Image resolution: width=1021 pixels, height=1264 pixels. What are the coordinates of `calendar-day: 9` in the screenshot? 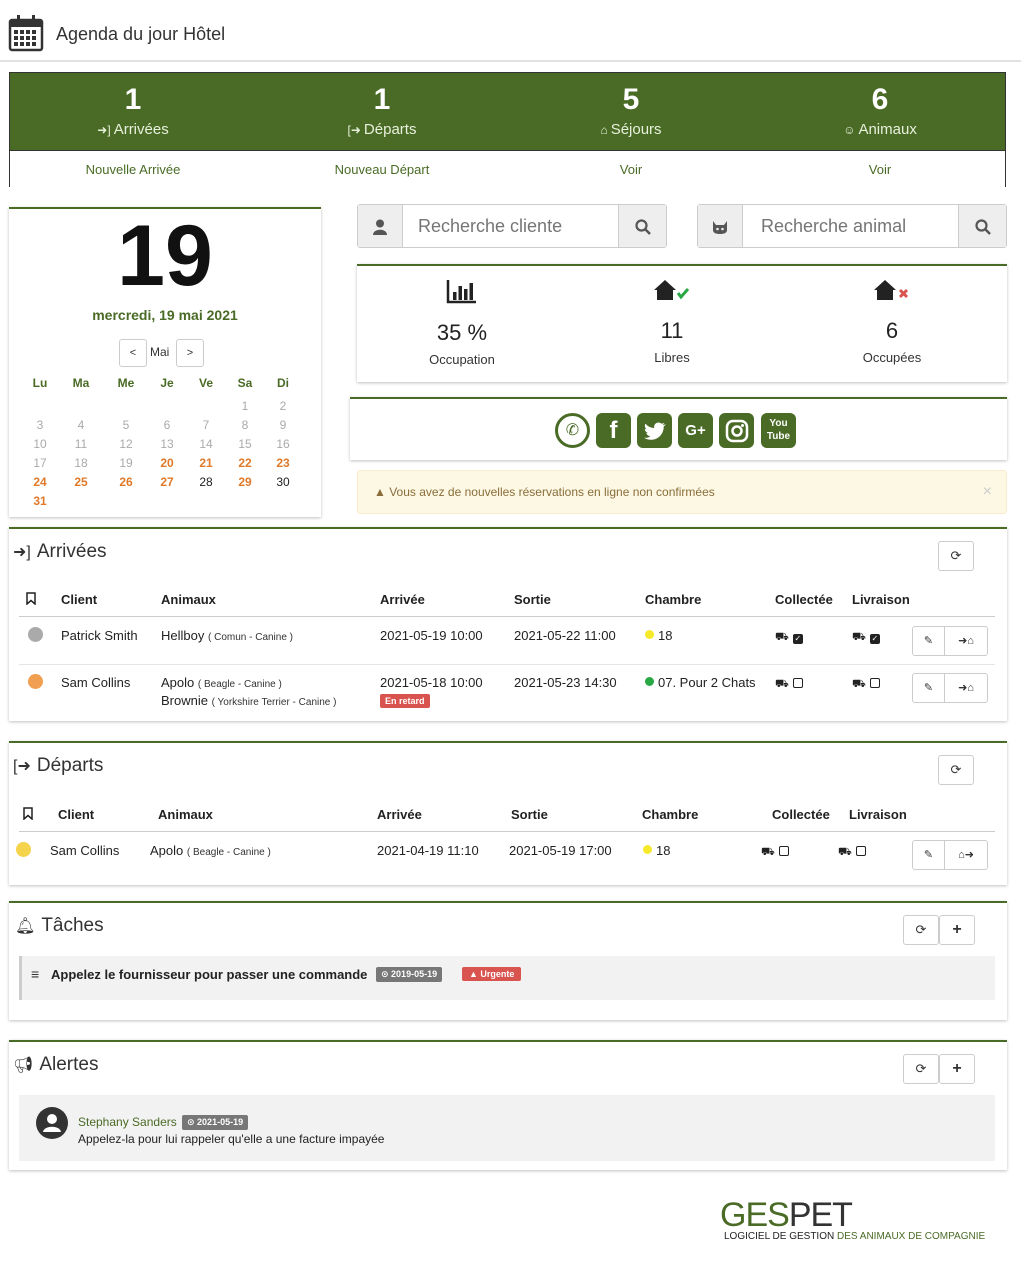 It's located at (283, 425).